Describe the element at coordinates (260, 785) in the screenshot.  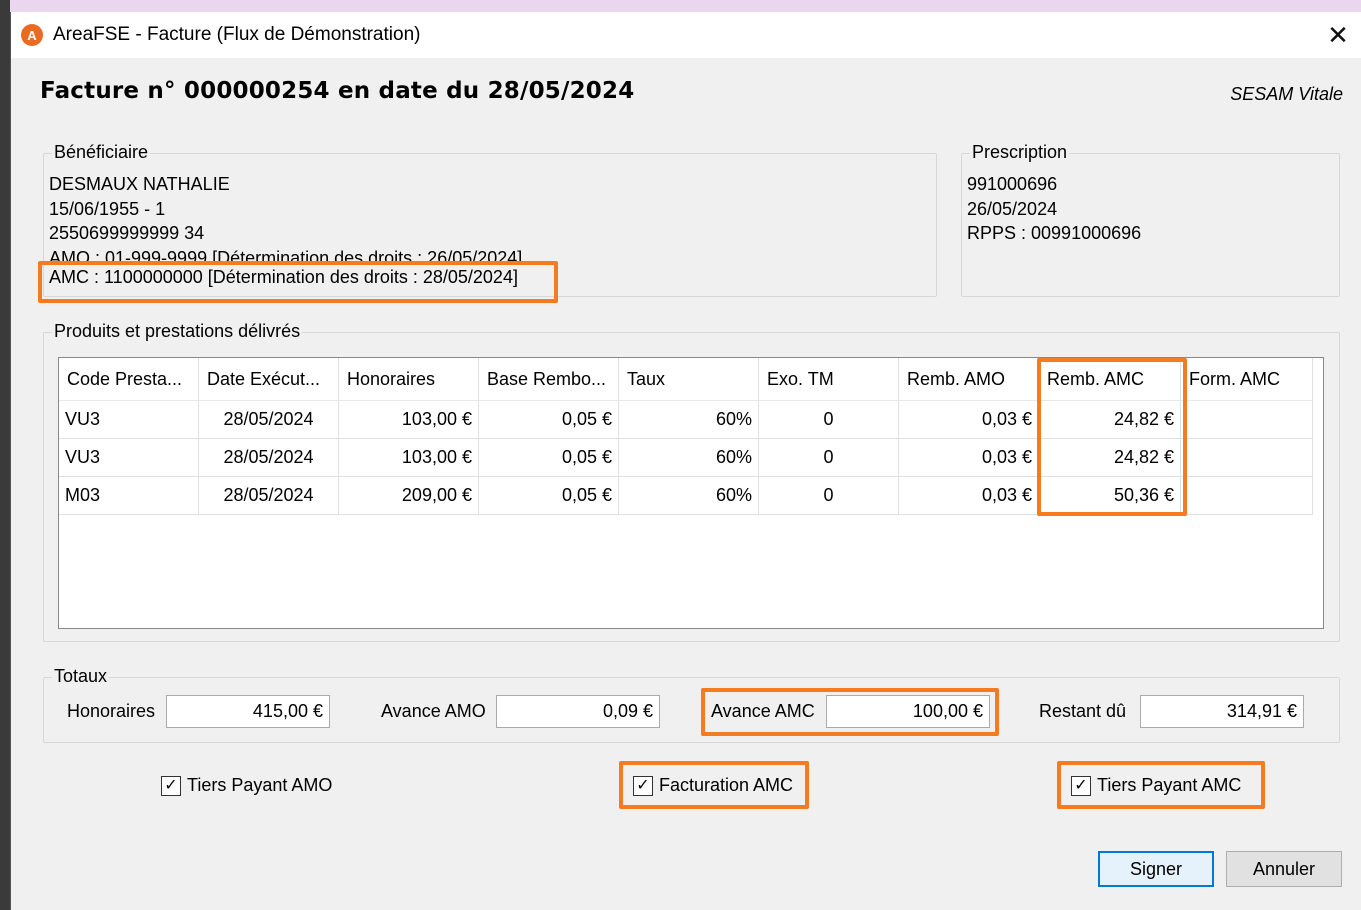
I see `tiers-payant-amo-label: Tiers Payant AMO` at that location.